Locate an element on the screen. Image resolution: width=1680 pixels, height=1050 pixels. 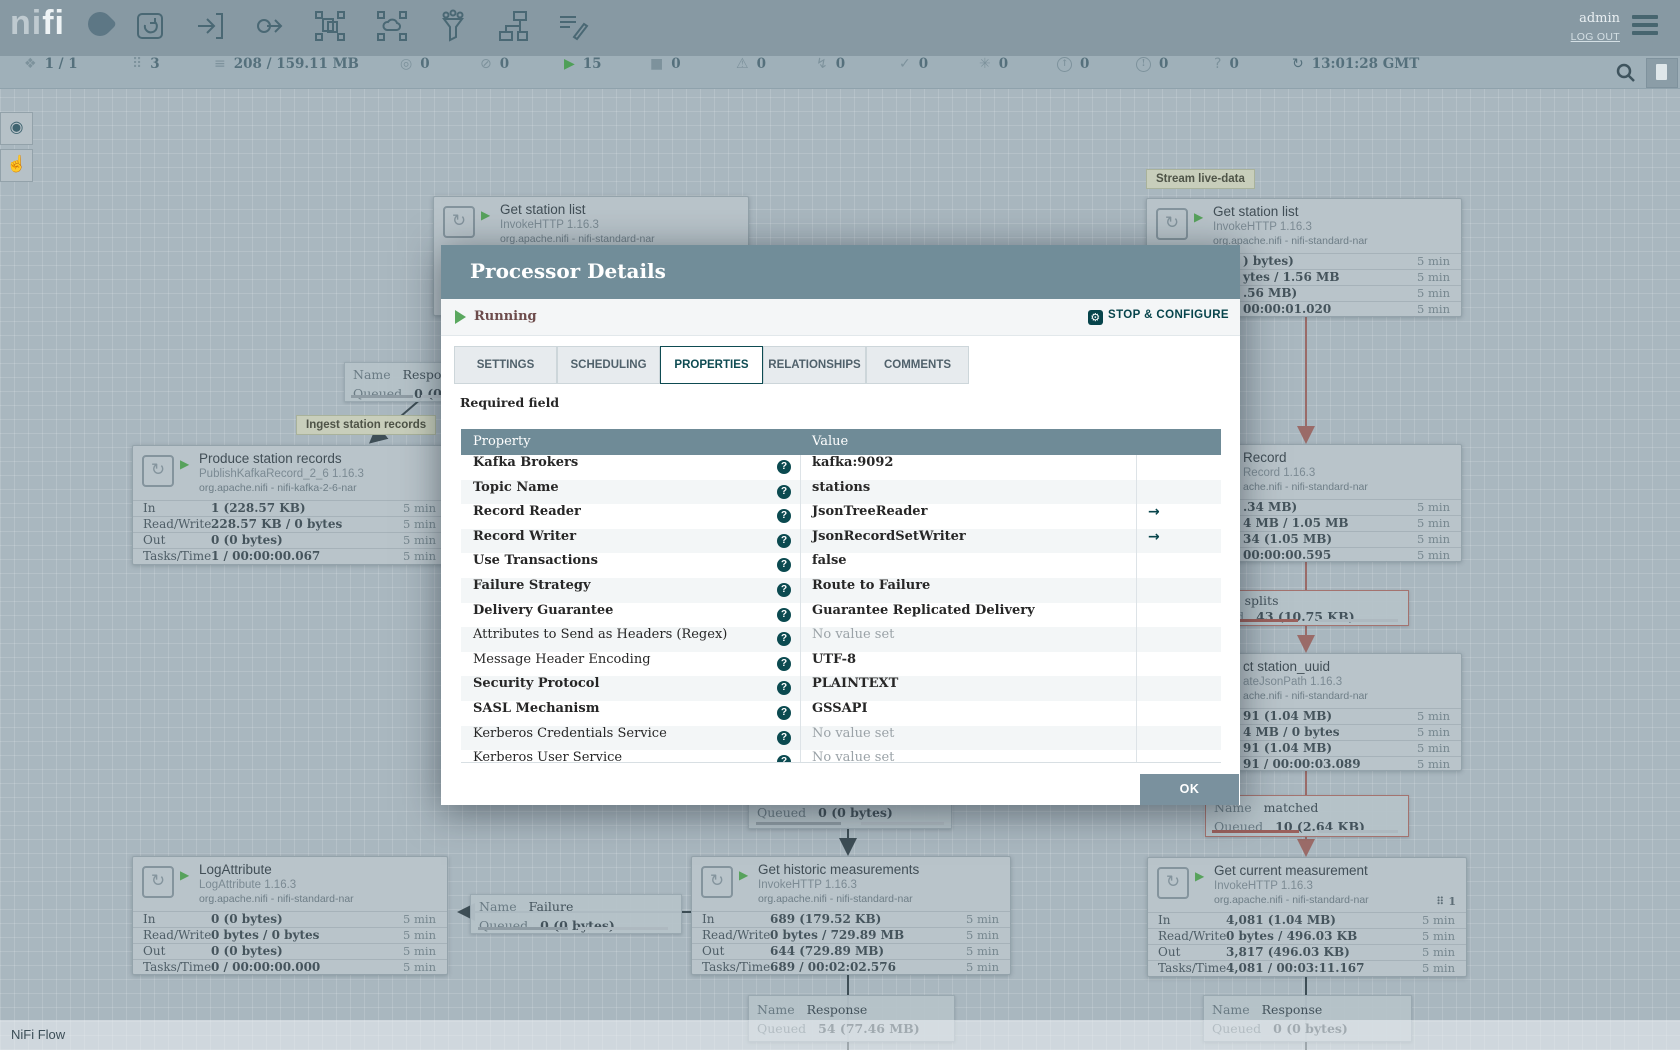
processor-toolbar-icon is located at coordinates (152, 28).